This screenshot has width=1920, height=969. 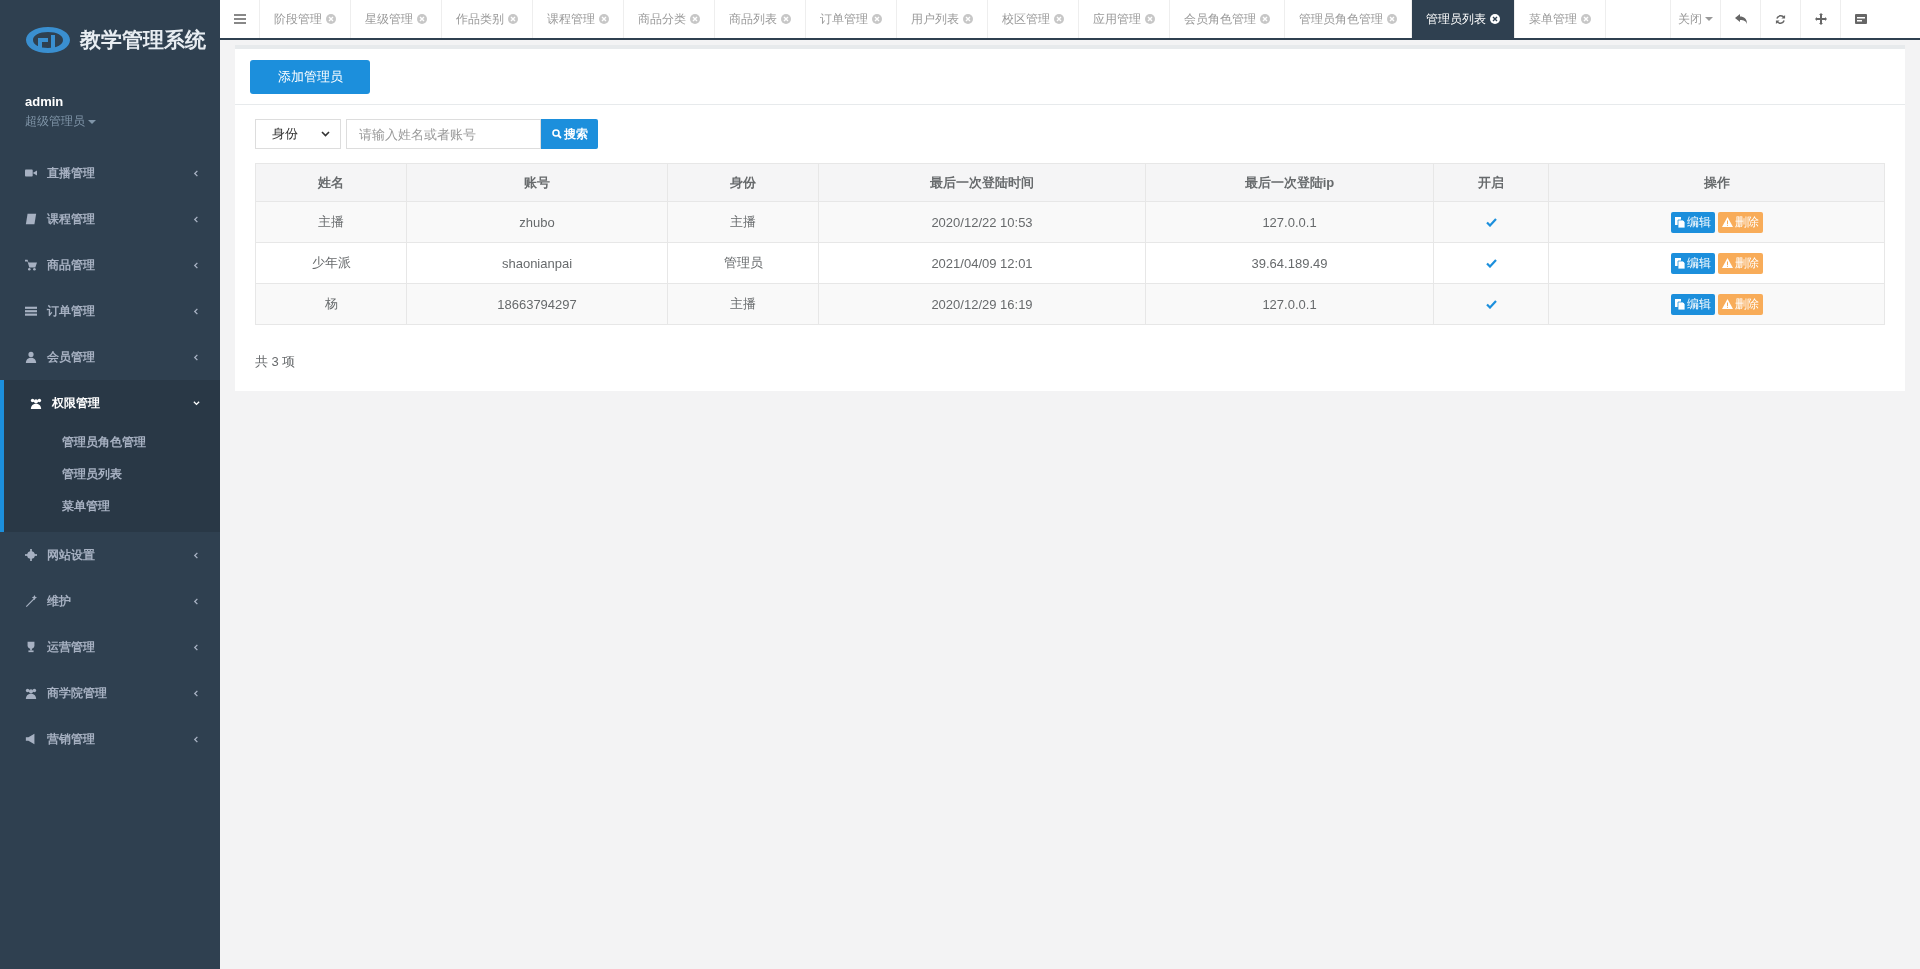 I want to click on search-icon, so click(x=556, y=134).